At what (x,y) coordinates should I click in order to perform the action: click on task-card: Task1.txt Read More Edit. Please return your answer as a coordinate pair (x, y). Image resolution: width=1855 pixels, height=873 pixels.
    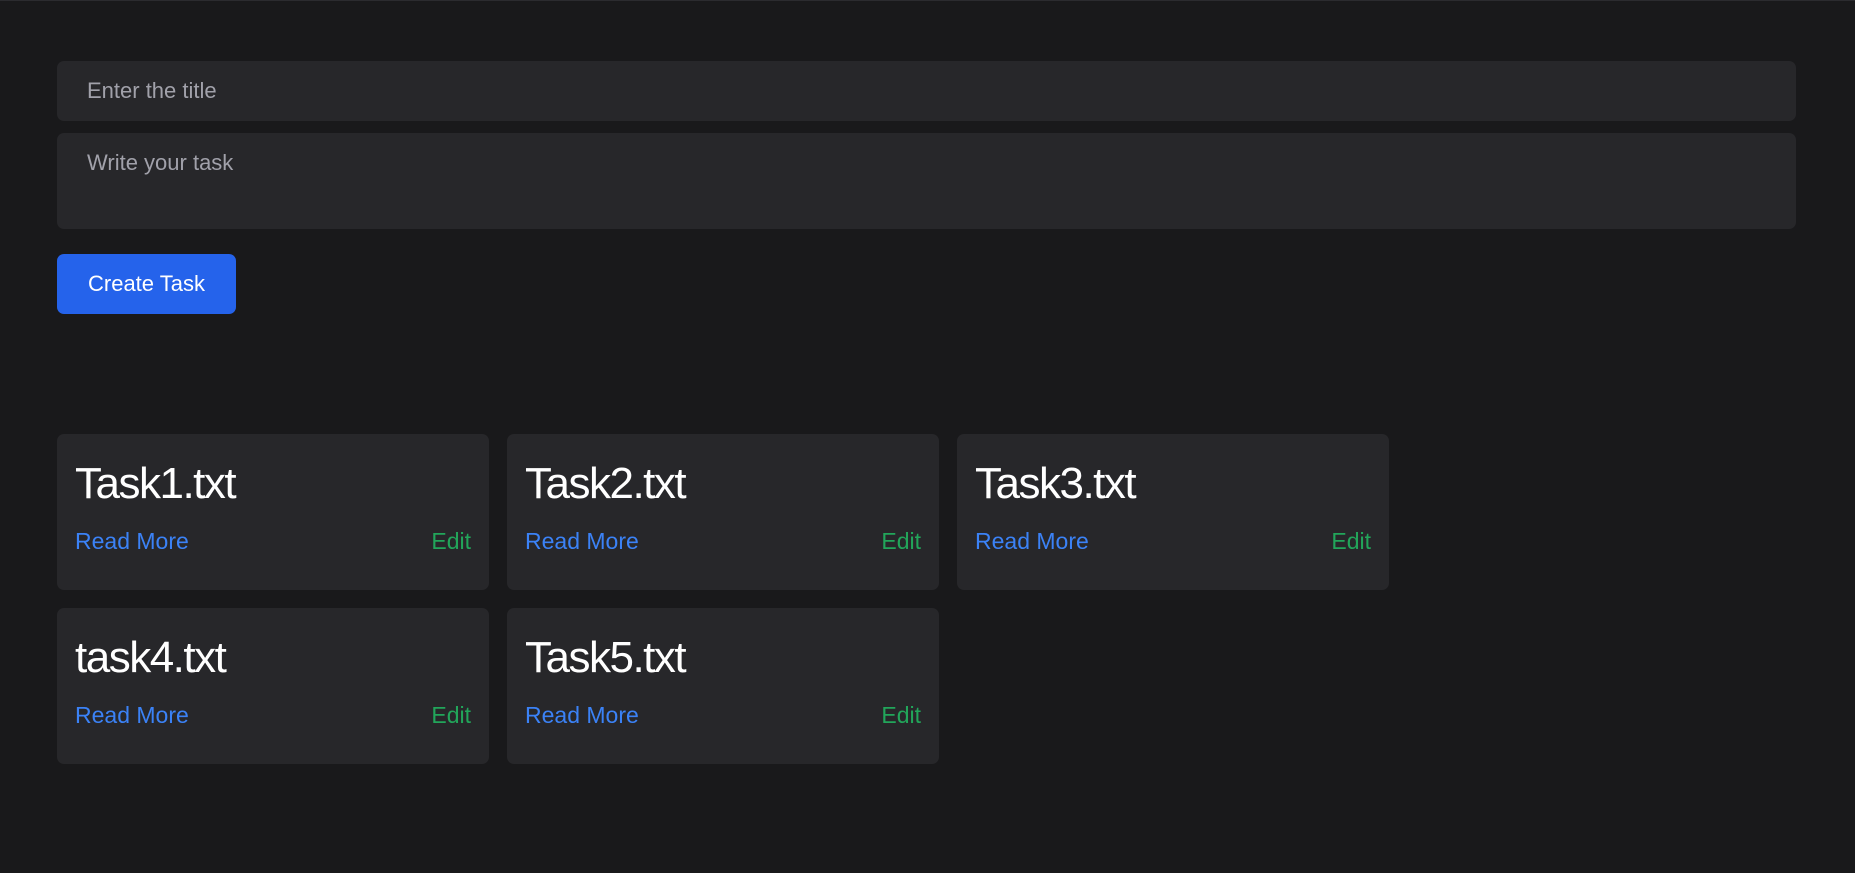
    Looking at the image, I should click on (273, 512).